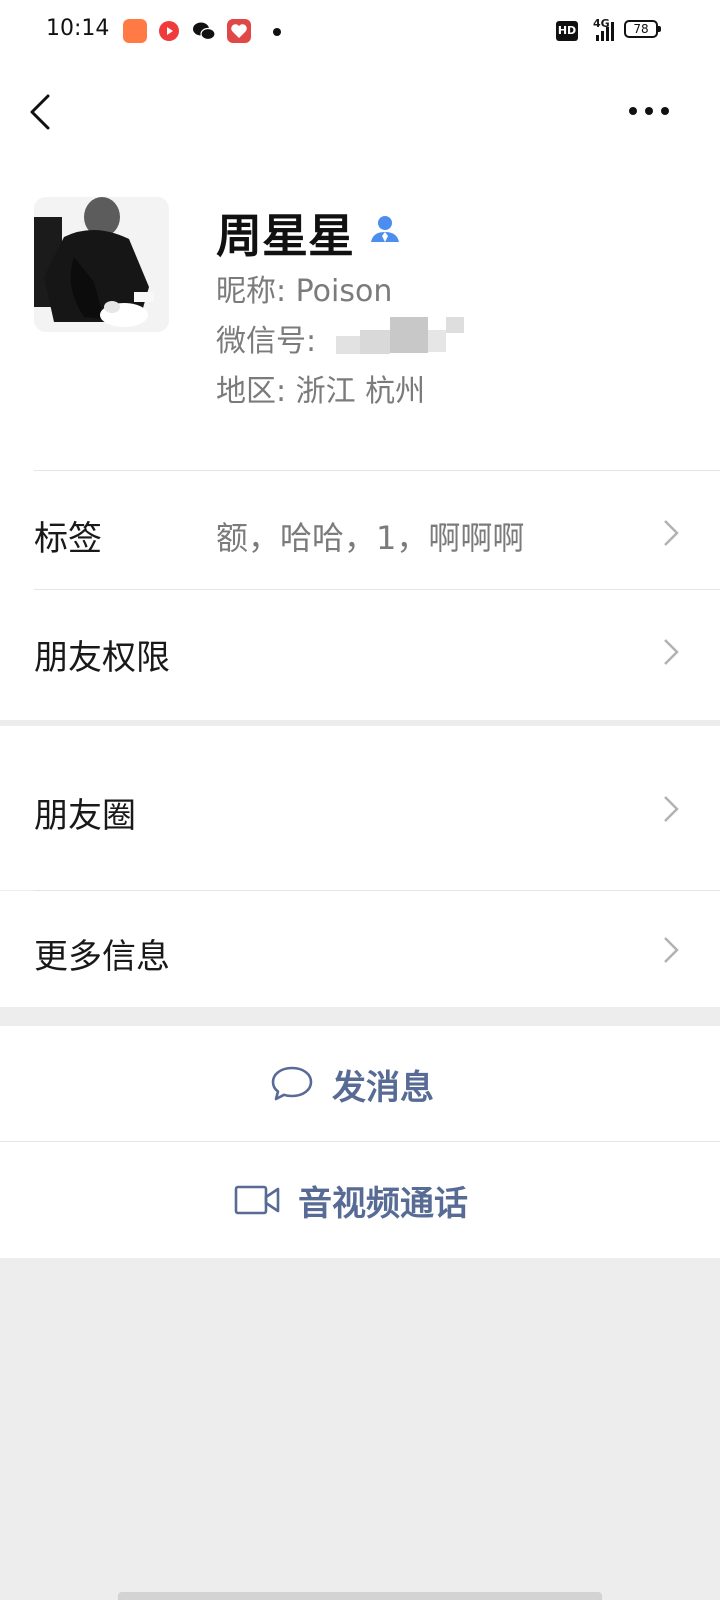 This screenshot has width=720, height=1600. What do you see at coordinates (277, 32) in the screenshot?
I see `notification-dot` at bounding box center [277, 32].